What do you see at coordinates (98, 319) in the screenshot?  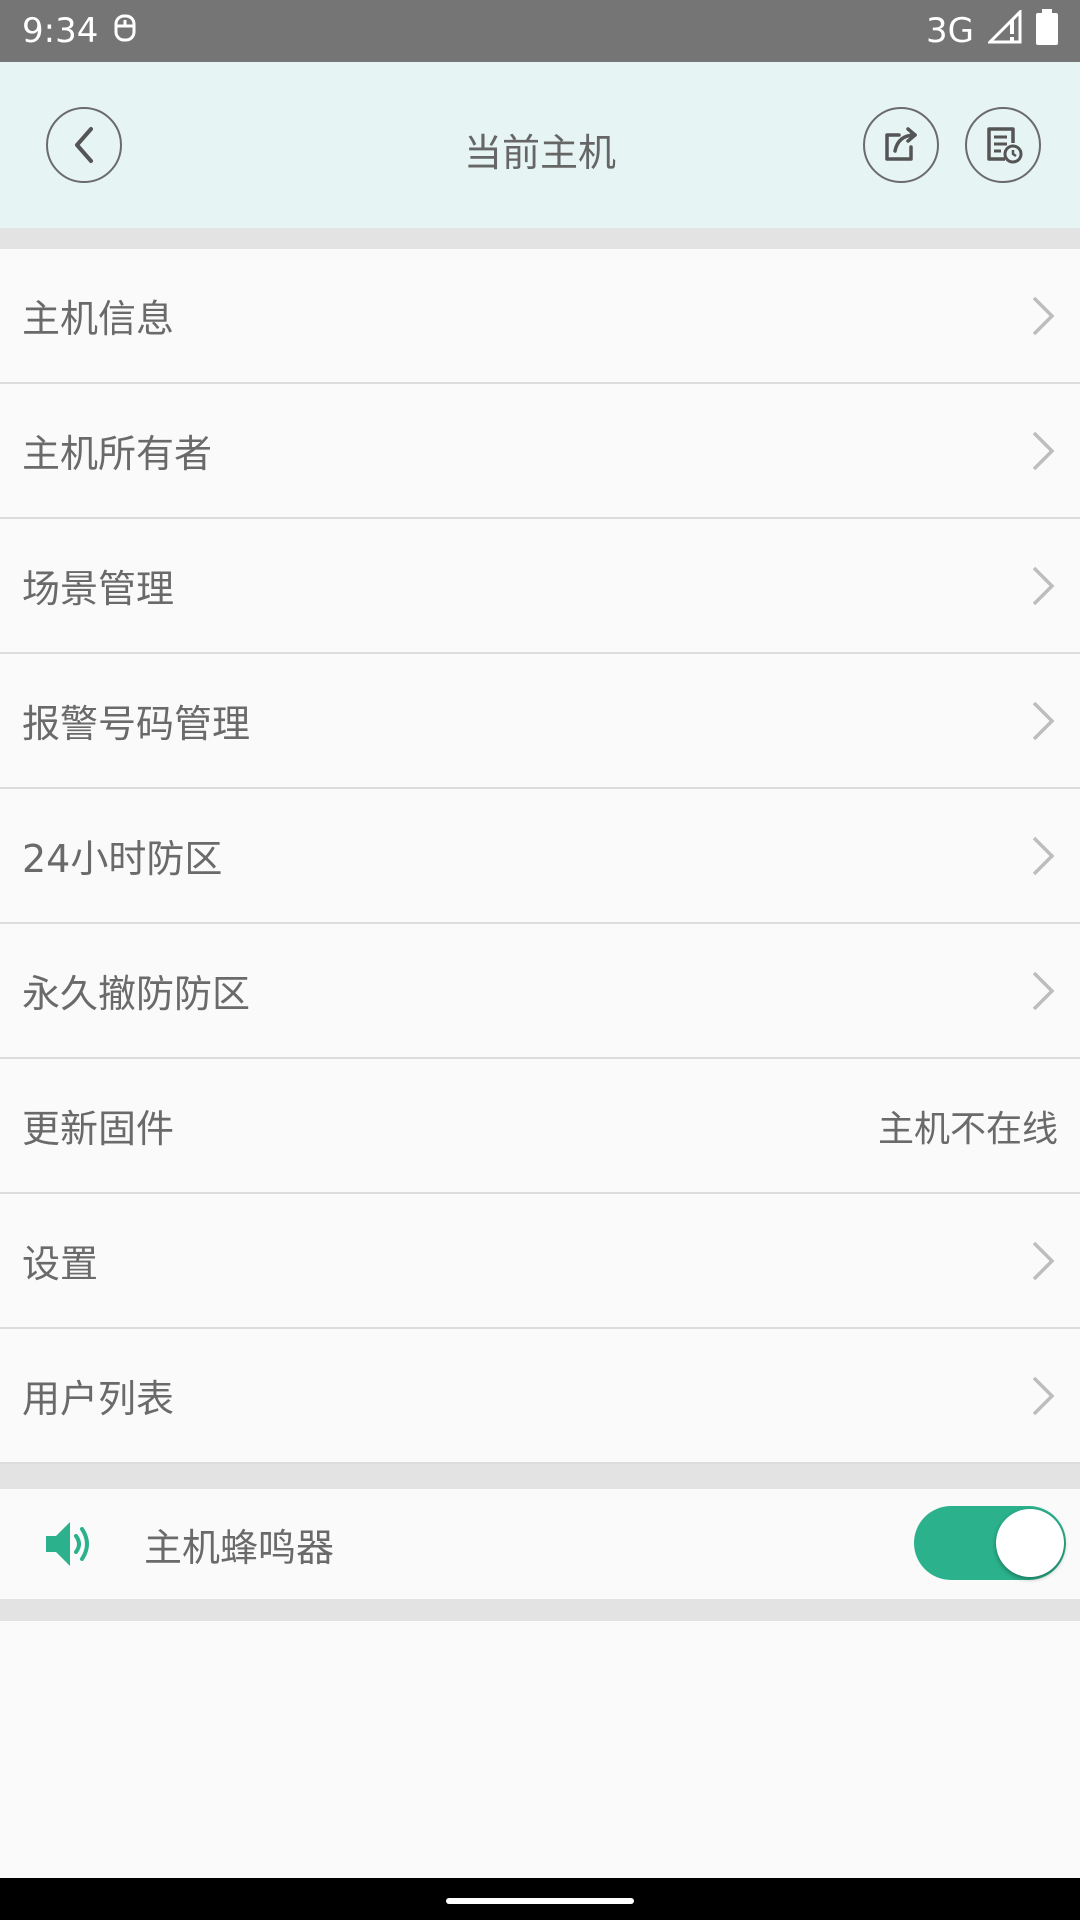 I see `menu-item-label: 主机信息` at bounding box center [98, 319].